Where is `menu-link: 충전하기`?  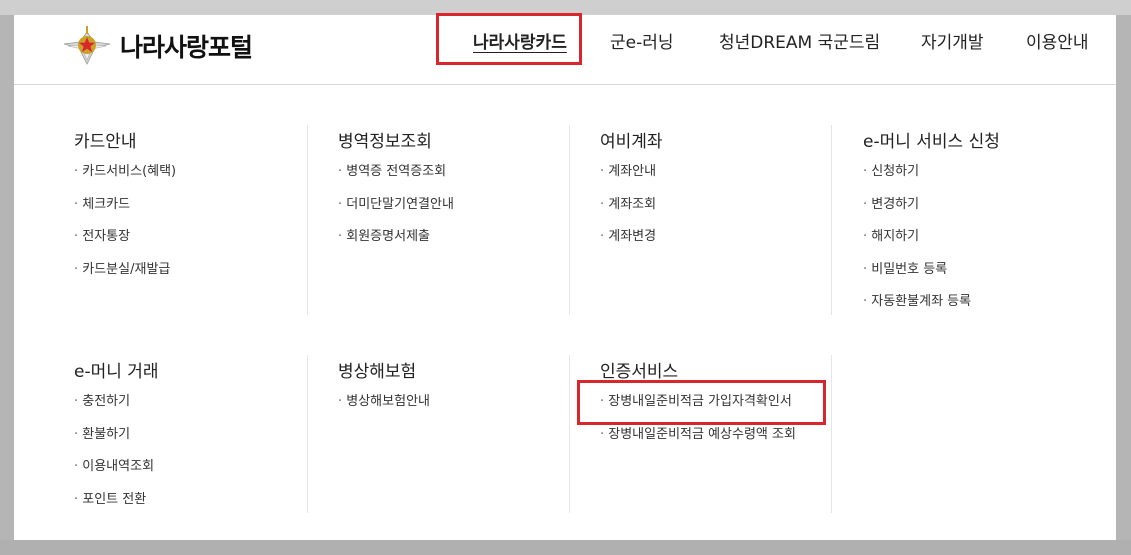
menu-link: 충전하기 is located at coordinates (114, 409).